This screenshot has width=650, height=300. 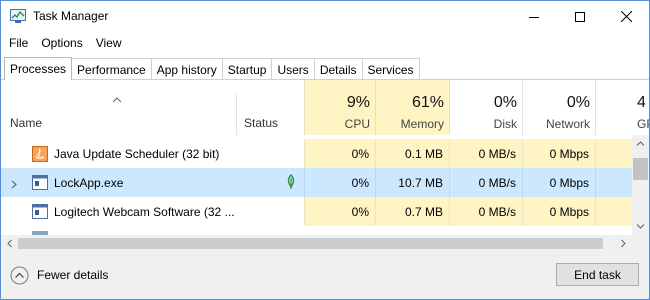 I want to click on memory-value: 0.7 MB, so click(x=412, y=211).